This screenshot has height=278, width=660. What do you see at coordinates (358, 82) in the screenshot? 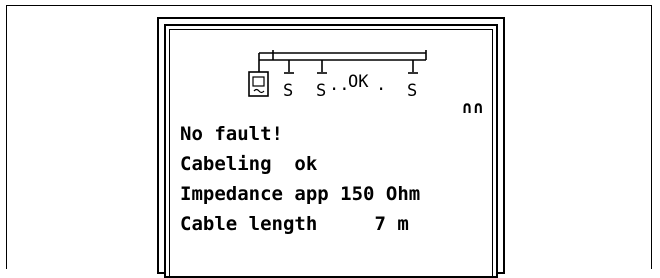
I see `segment-status-ok: OK` at bounding box center [358, 82].